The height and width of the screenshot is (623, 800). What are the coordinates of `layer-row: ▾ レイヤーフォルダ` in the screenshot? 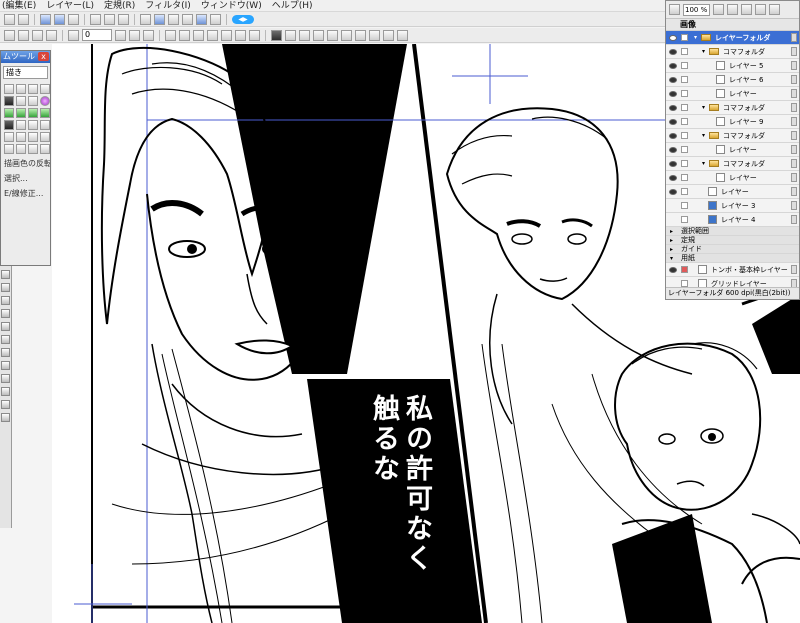 It's located at (732, 38).